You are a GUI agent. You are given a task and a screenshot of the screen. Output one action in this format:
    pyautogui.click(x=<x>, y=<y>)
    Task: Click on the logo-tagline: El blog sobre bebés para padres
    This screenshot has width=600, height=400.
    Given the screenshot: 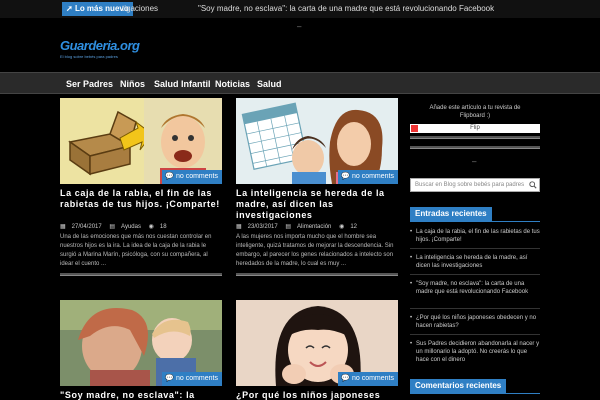 What is the action you would take?
    pyautogui.click(x=89, y=56)
    